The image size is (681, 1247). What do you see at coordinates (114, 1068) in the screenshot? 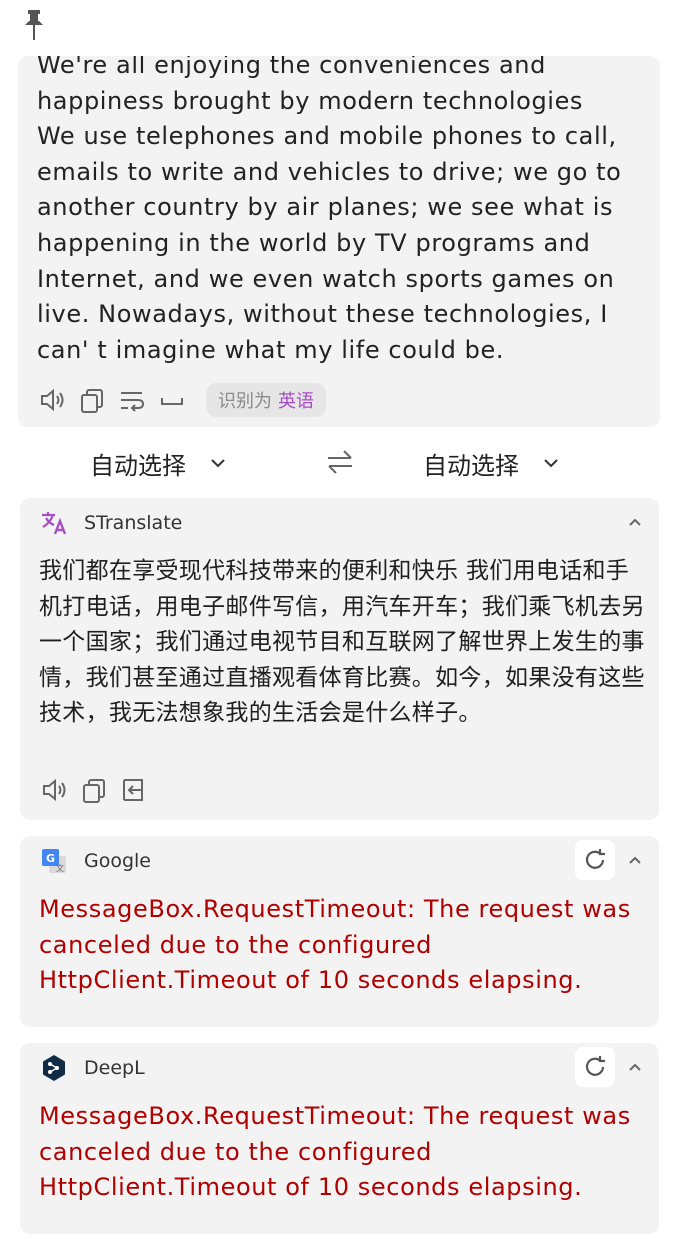
I see `service-name: DeepL` at bounding box center [114, 1068].